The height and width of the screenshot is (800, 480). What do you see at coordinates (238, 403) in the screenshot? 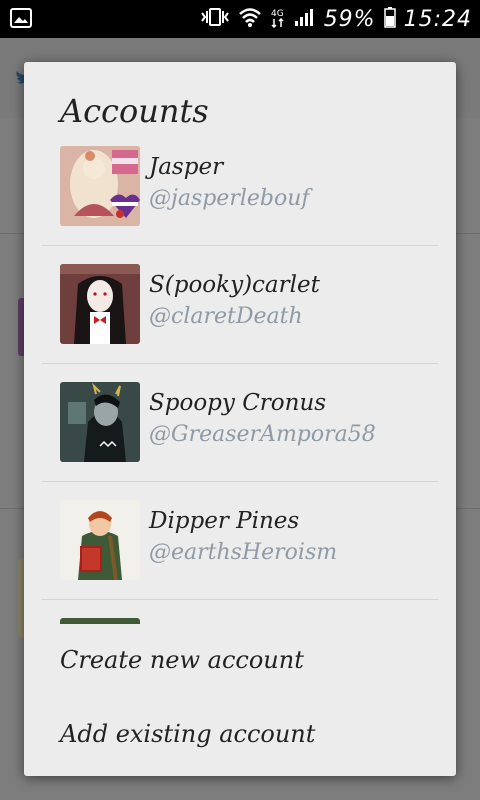
I see `account-name: Spoopy Cronus` at bounding box center [238, 403].